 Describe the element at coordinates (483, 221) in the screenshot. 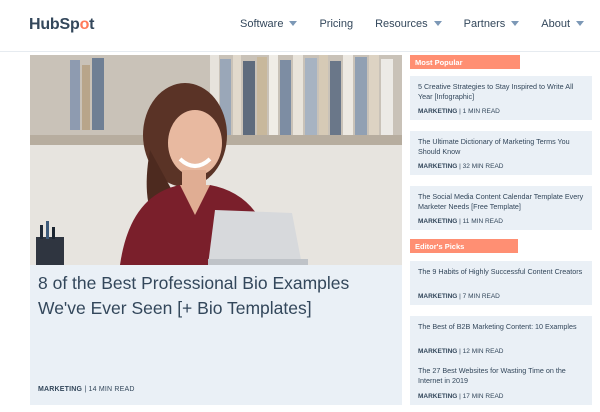

I see `read-time: 11 MIN READ` at that location.